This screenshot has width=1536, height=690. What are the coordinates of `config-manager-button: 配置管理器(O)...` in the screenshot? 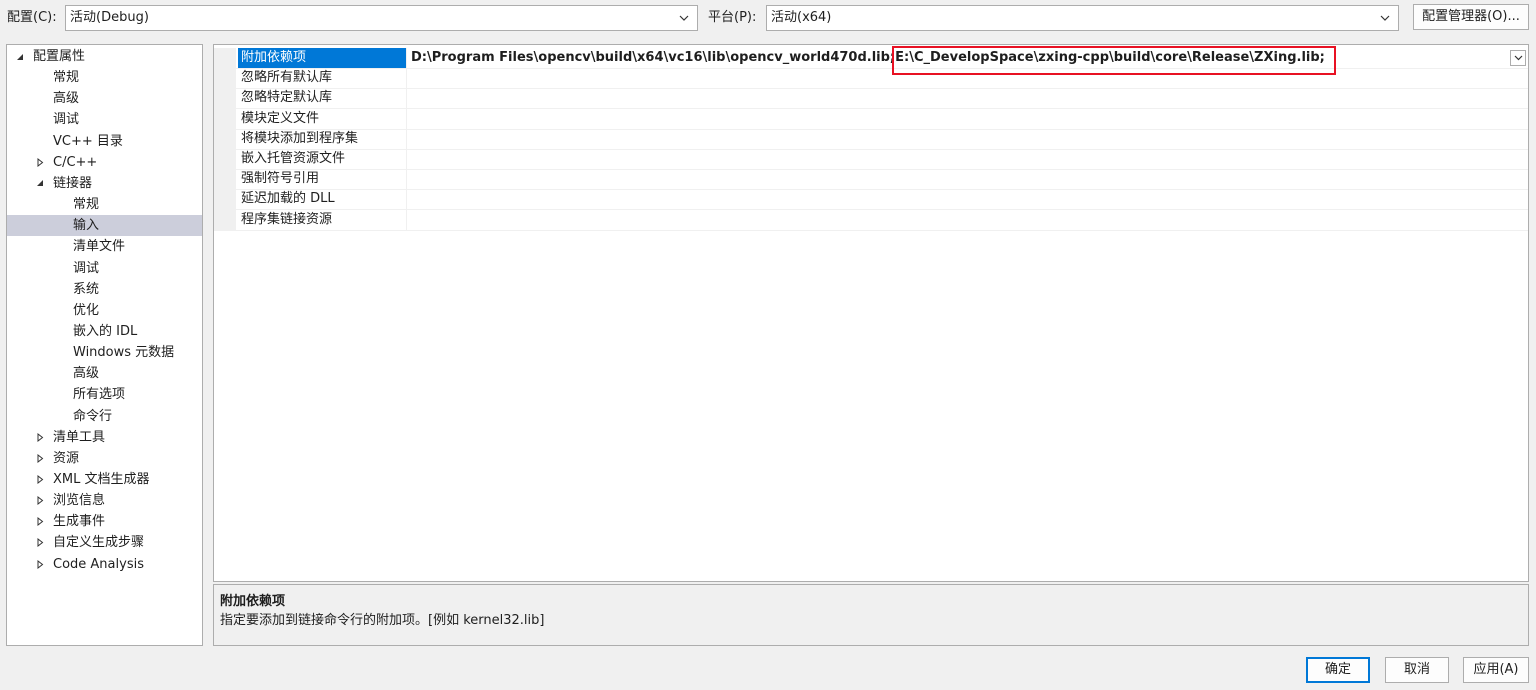 It's located at (1471, 17).